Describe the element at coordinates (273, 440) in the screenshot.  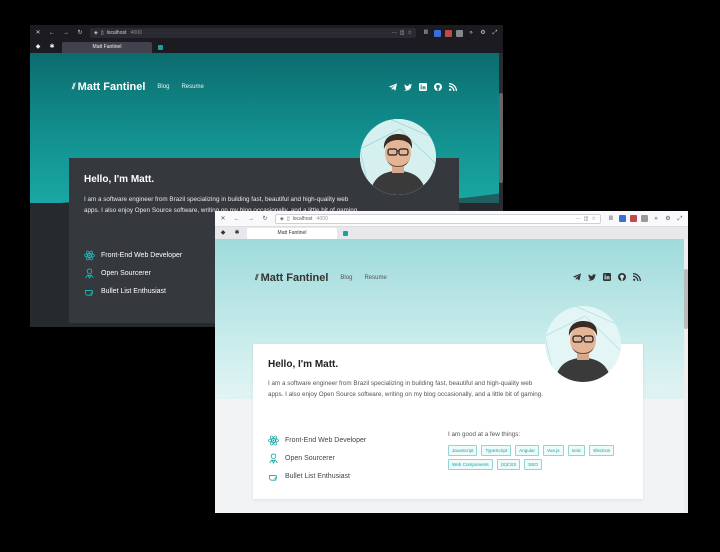
I see `react-atom-icon` at that location.